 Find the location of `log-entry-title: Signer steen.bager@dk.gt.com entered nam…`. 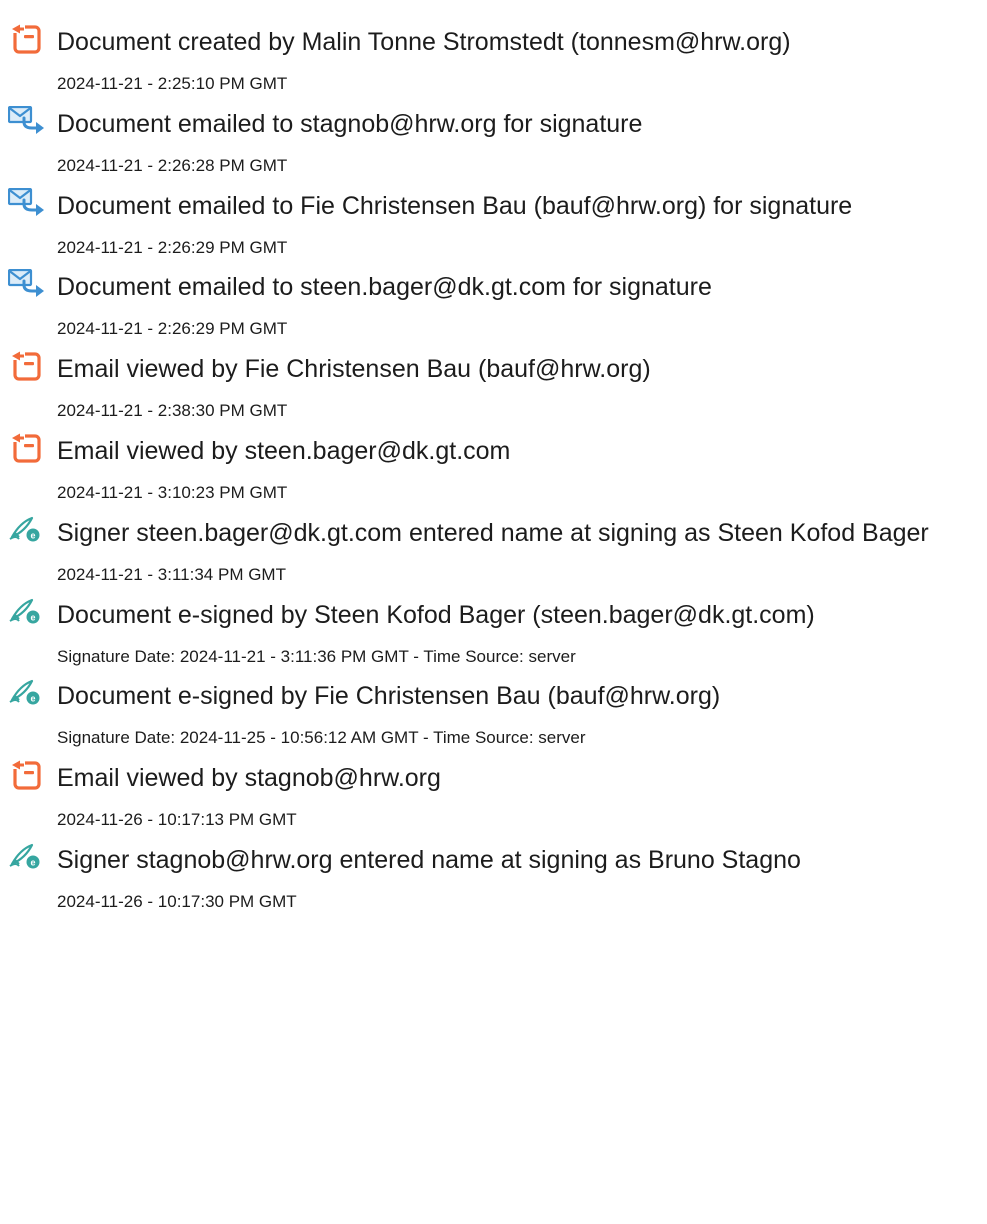

log-entry-title: Signer steen.bager@dk.gt.com entered nam… is located at coordinates (493, 533).